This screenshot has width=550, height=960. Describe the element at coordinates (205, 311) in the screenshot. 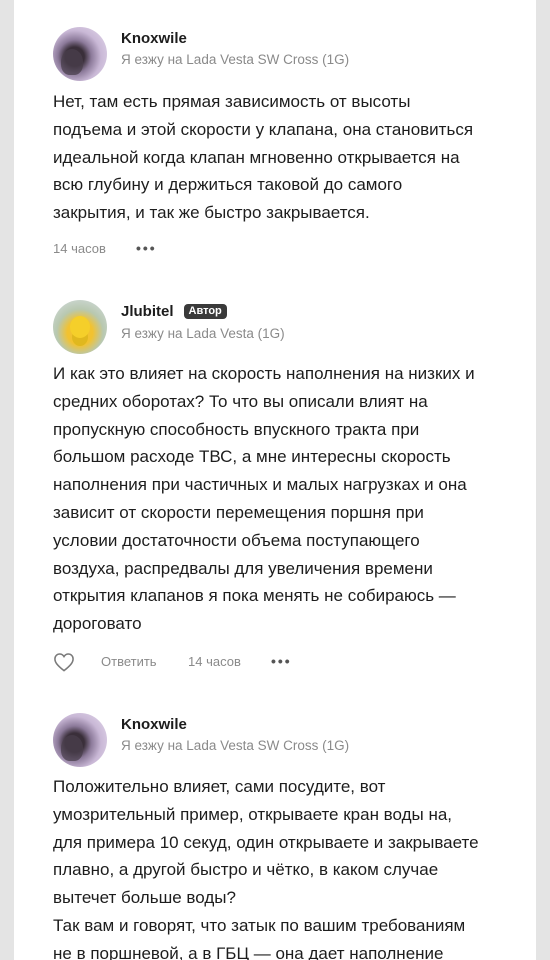

I see `author-badge: Автор` at that location.